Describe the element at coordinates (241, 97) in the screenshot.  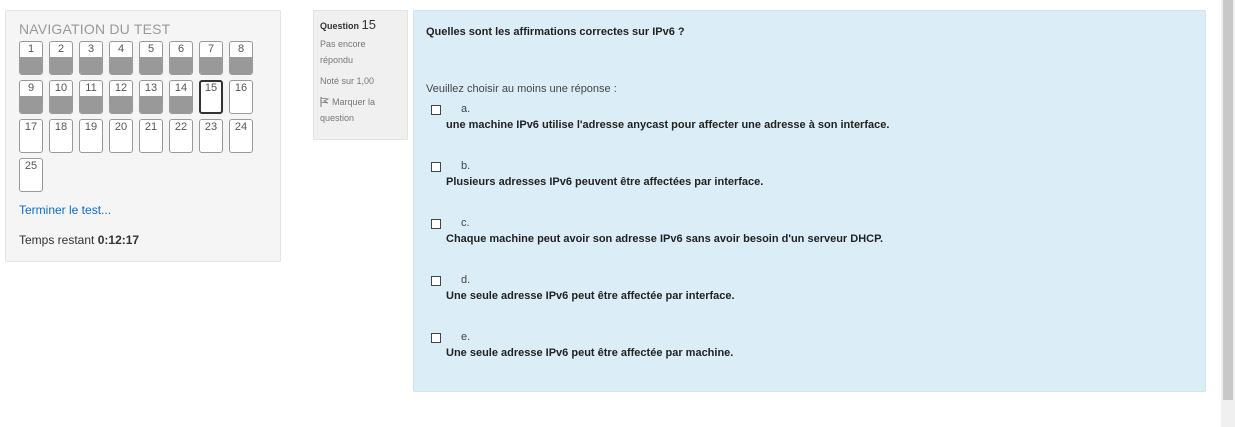
I see `question-nav-button-16: 16` at that location.